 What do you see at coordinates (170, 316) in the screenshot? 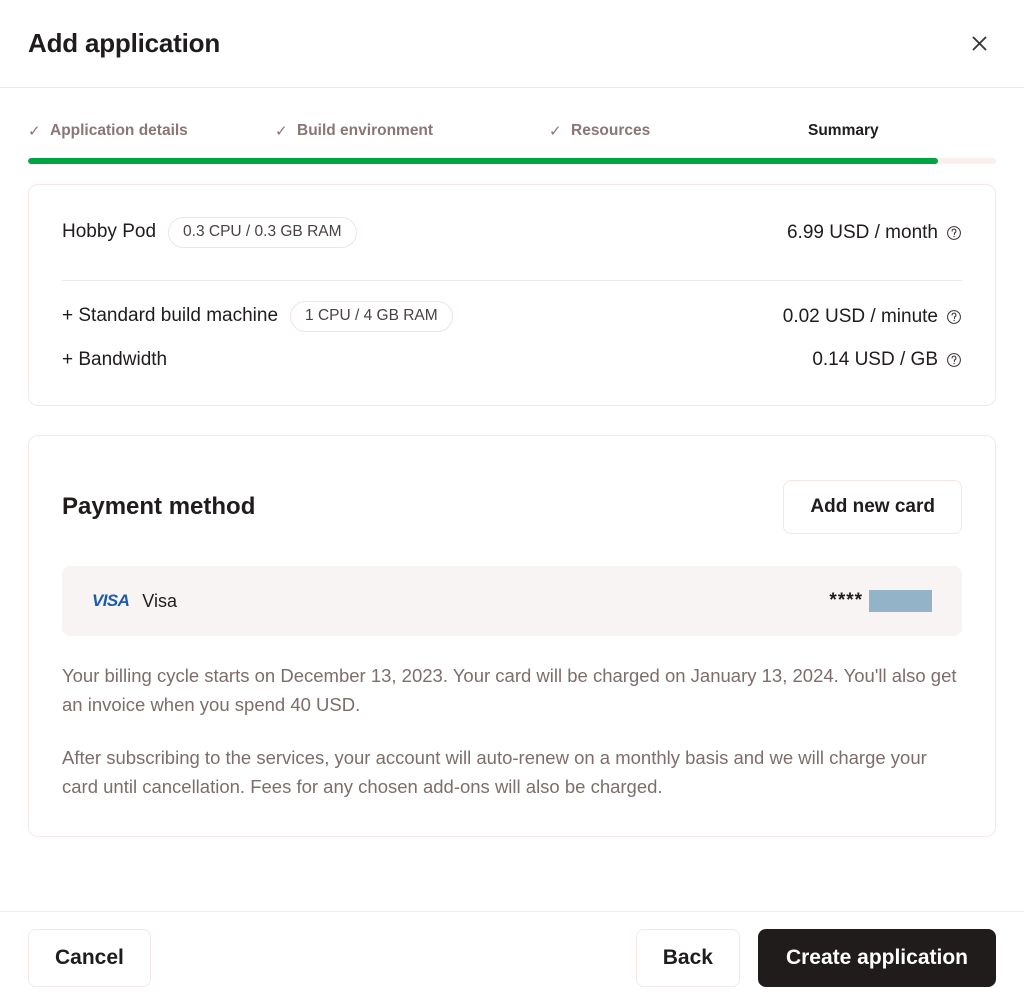
I see `addon-name: + Standard build machine` at bounding box center [170, 316].